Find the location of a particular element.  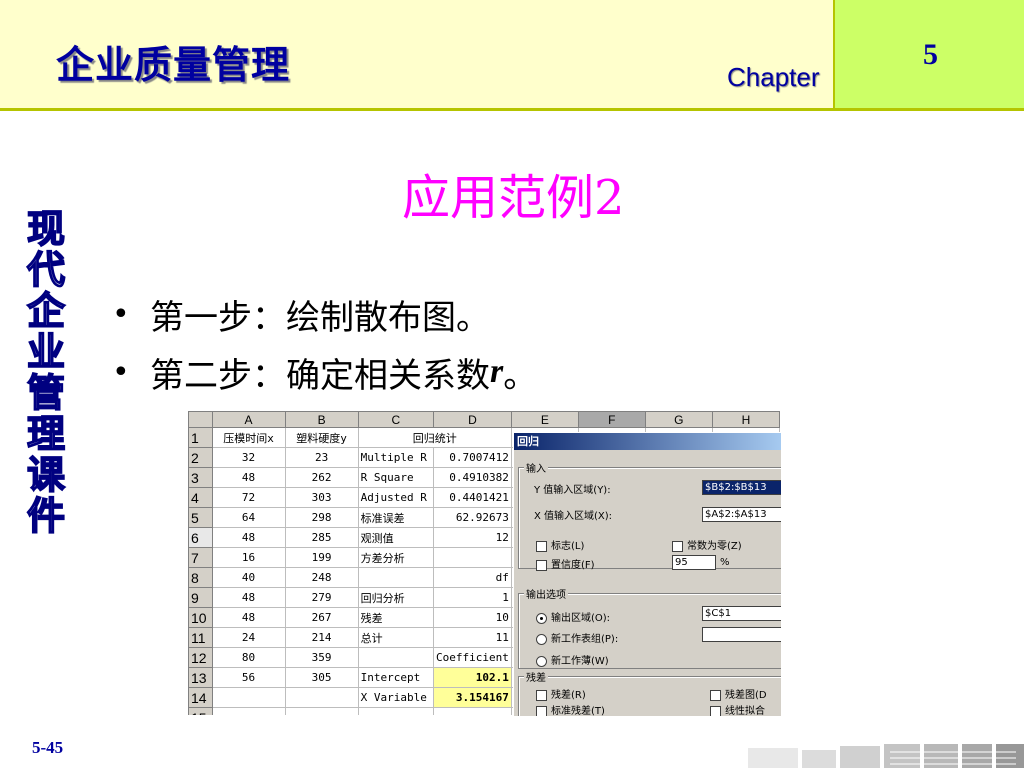

column-header: D is located at coordinates (472, 419).